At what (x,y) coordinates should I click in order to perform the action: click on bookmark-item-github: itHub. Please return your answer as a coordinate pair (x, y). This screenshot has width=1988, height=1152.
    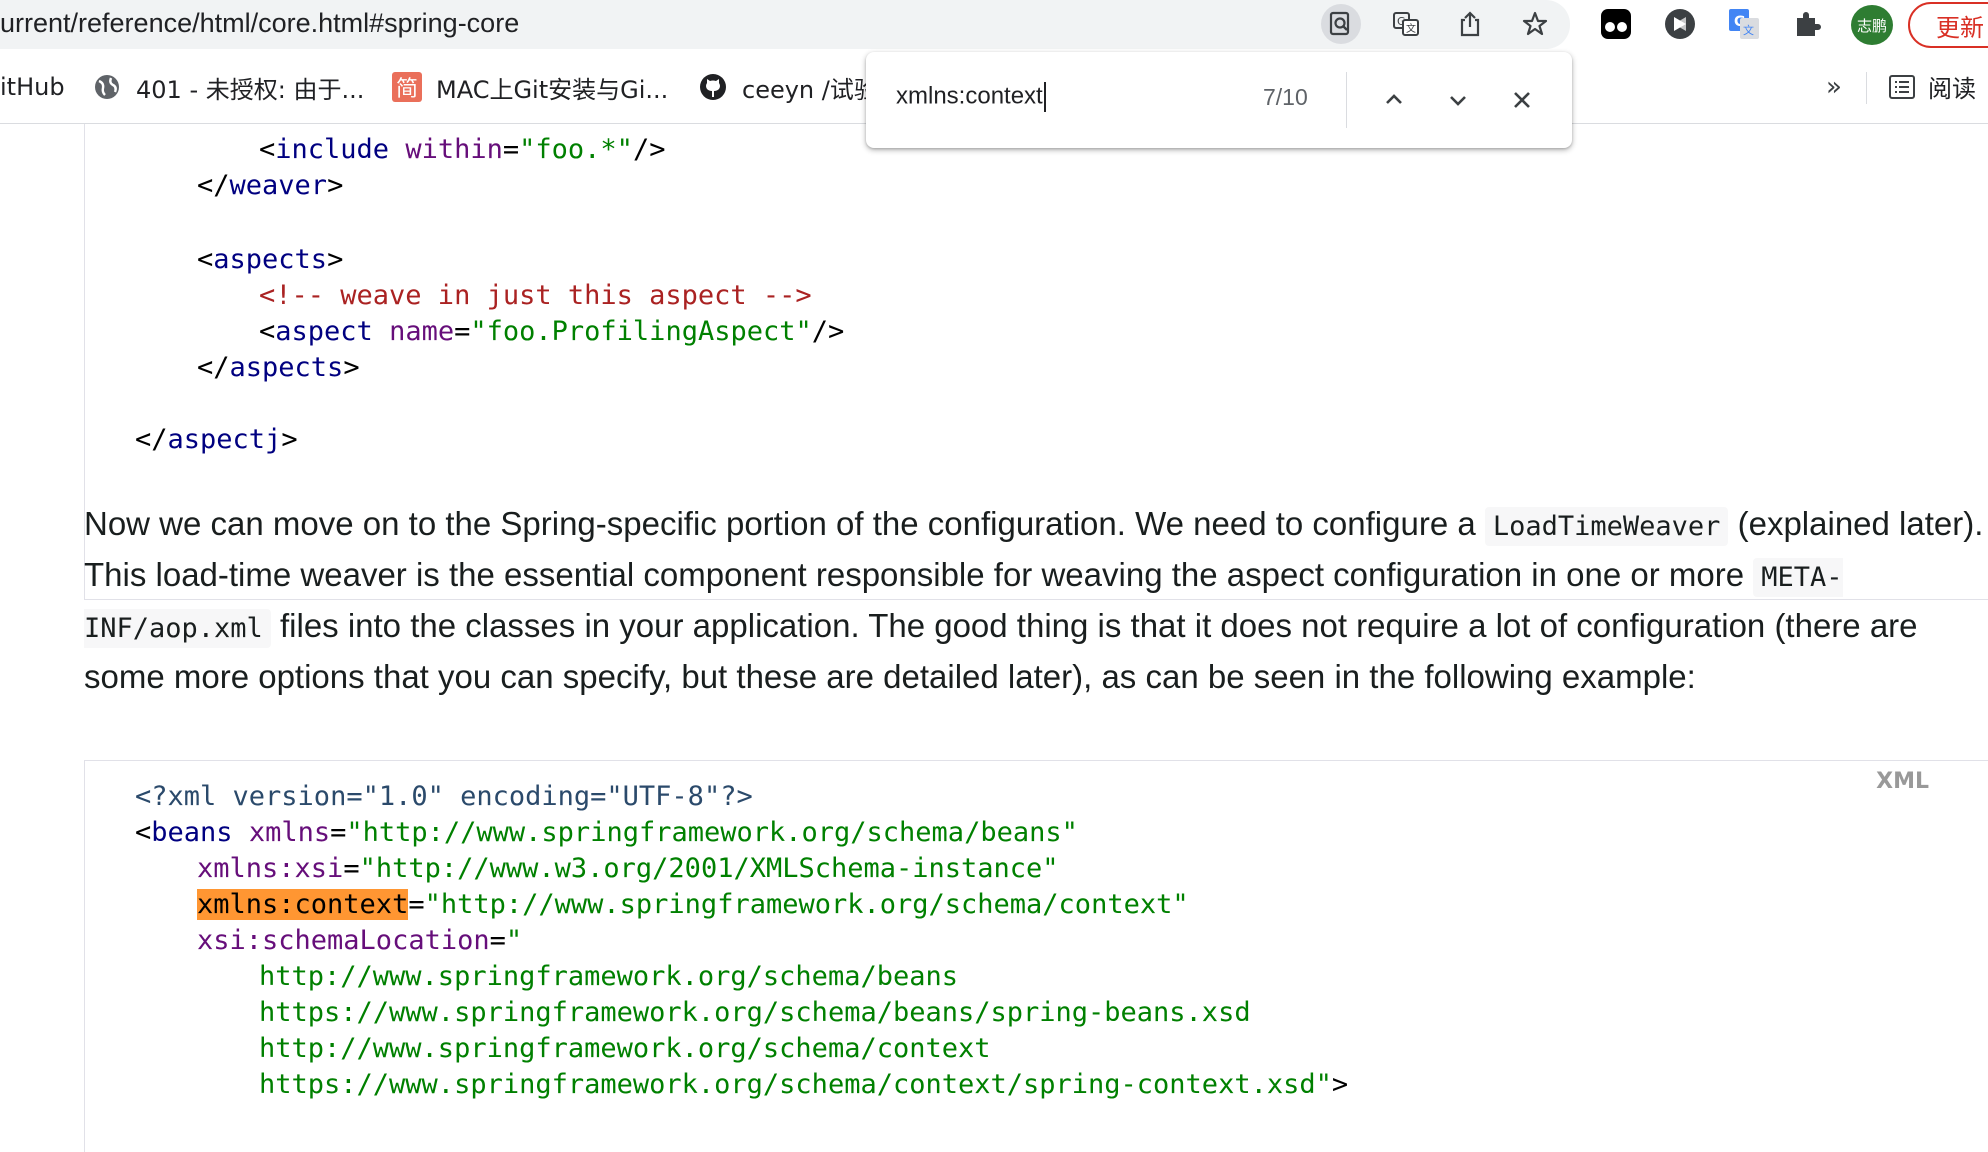
    Looking at the image, I should click on (32, 87).